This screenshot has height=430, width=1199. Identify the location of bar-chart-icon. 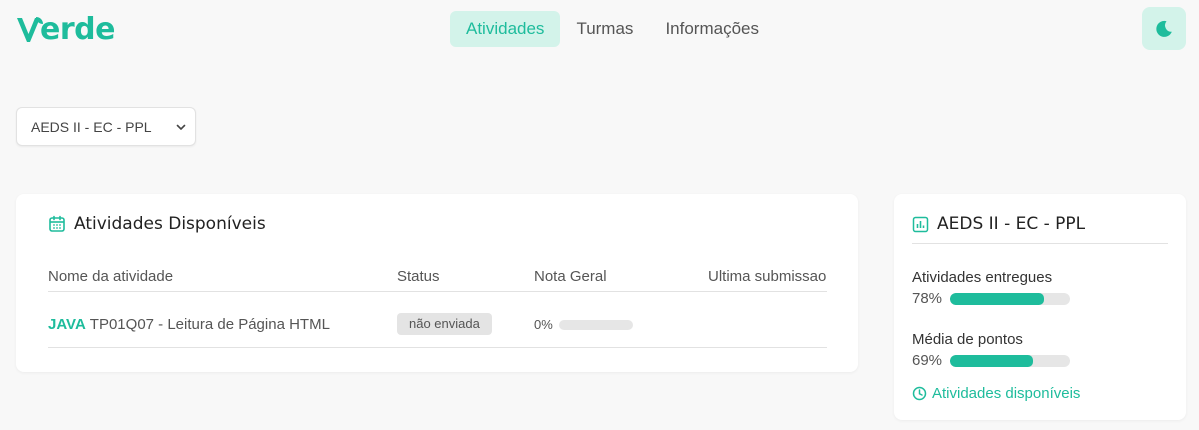
(920, 224).